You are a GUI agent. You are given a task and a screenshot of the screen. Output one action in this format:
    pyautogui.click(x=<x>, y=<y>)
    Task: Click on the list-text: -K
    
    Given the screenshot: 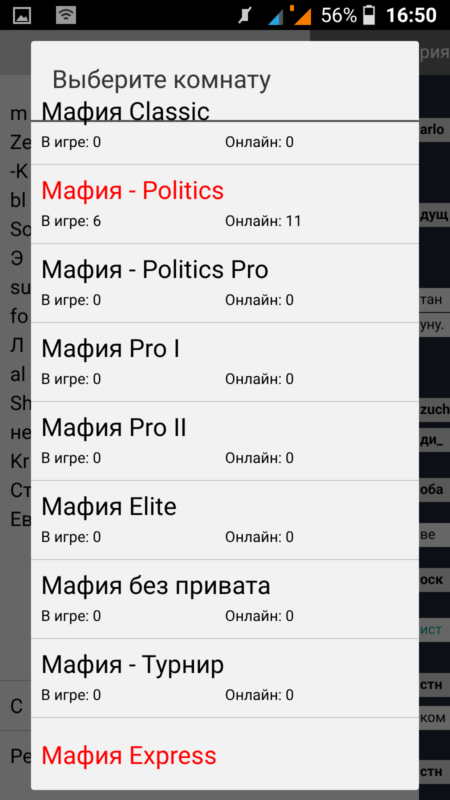 What is the action you would take?
    pyautogui.click(x=19, y=171)
    